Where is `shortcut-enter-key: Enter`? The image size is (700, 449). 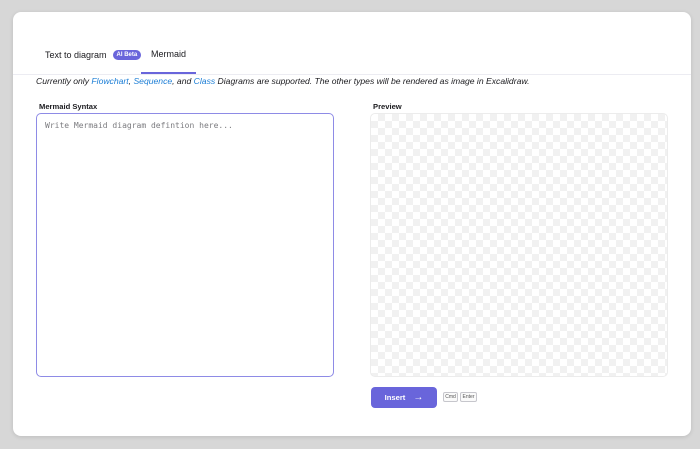 shortcut-enter-key: Enter is located at coordinates (468, 397).